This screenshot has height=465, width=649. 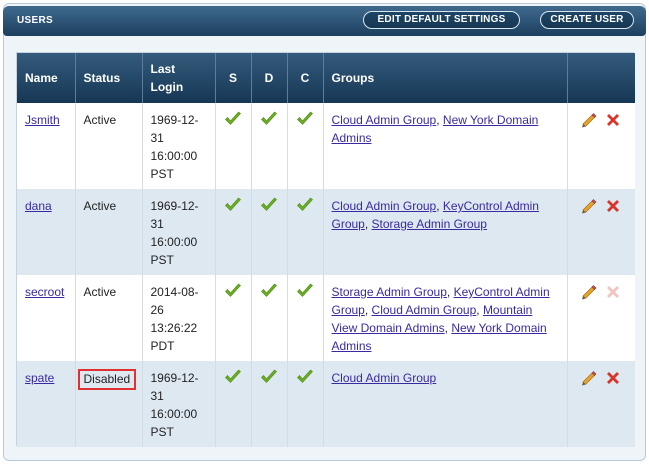 I want to click on status-text: Disabled, so click(x=107, y=379).